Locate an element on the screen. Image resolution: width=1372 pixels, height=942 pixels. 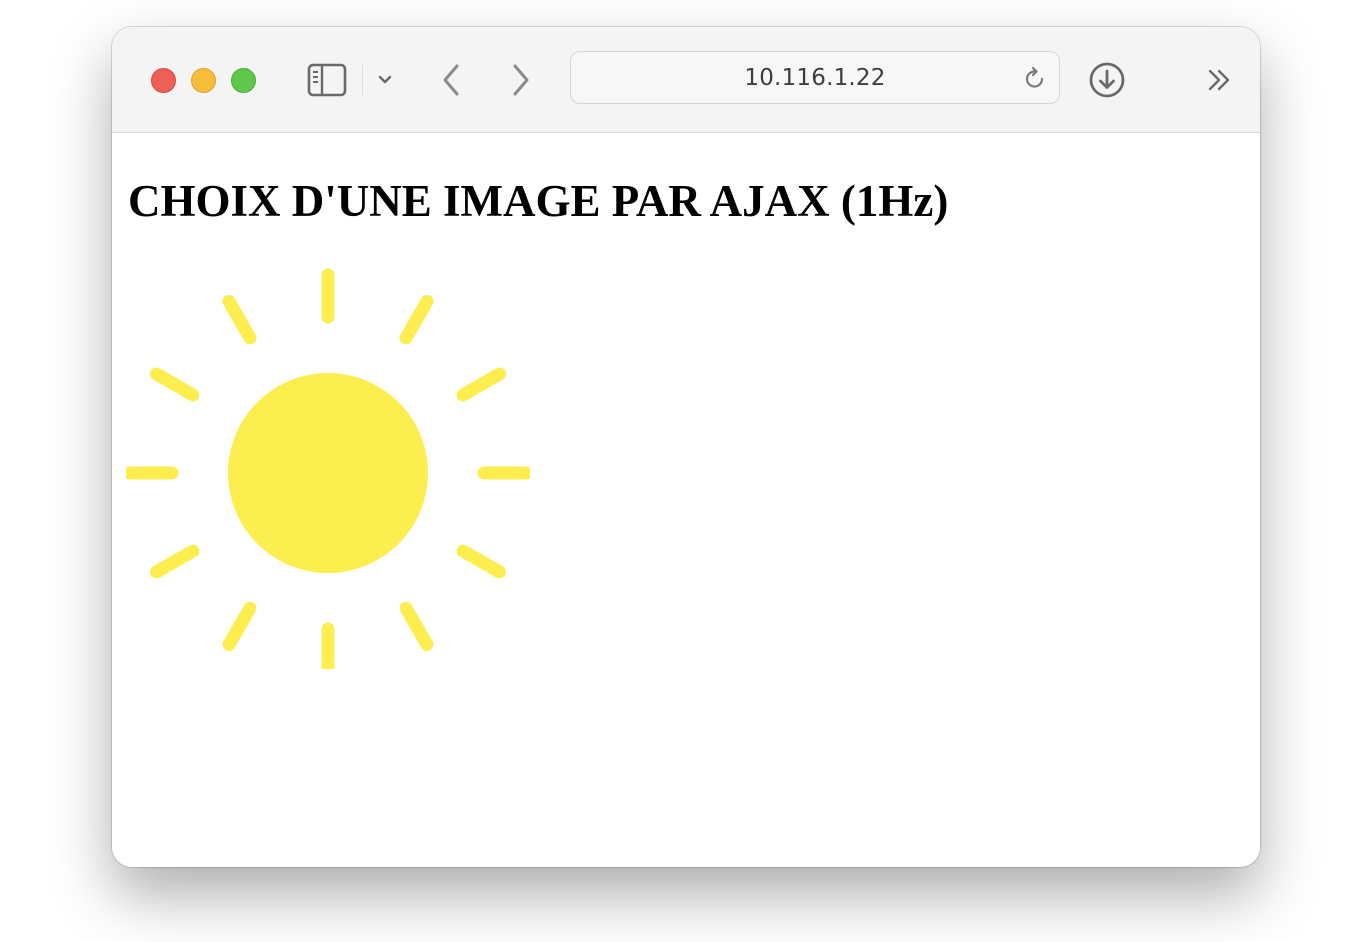
chevron-left-icon is located at coordinates (451, 80).